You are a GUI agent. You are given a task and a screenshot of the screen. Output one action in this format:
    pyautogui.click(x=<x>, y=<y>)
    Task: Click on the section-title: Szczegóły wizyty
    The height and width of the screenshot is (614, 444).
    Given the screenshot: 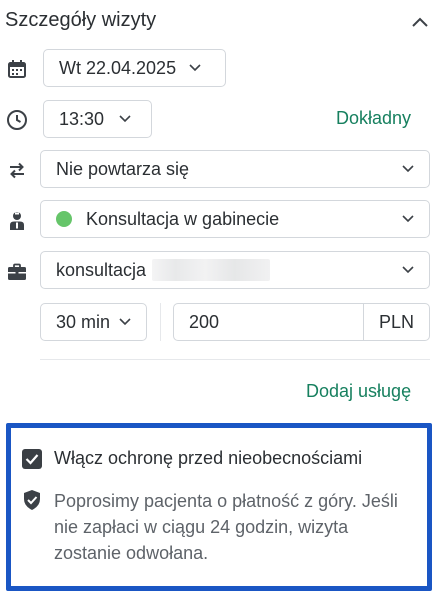 What is the action you would take?
    pyautogui.click(x=81, y=20)
    